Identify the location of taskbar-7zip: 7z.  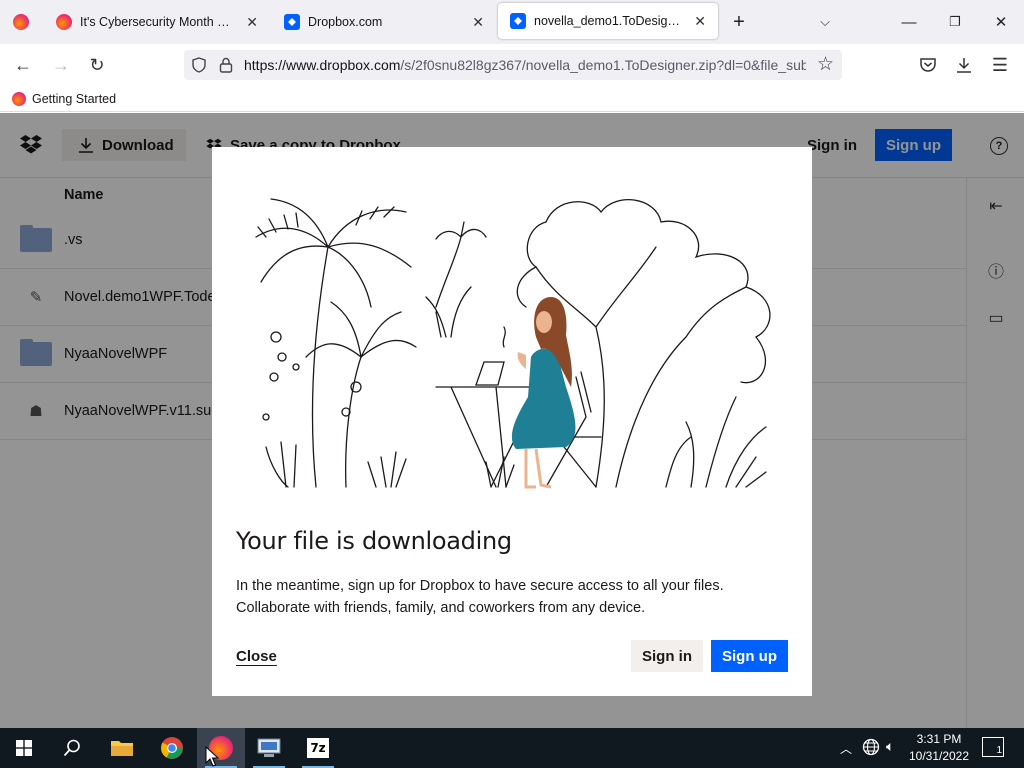
(318, 748).